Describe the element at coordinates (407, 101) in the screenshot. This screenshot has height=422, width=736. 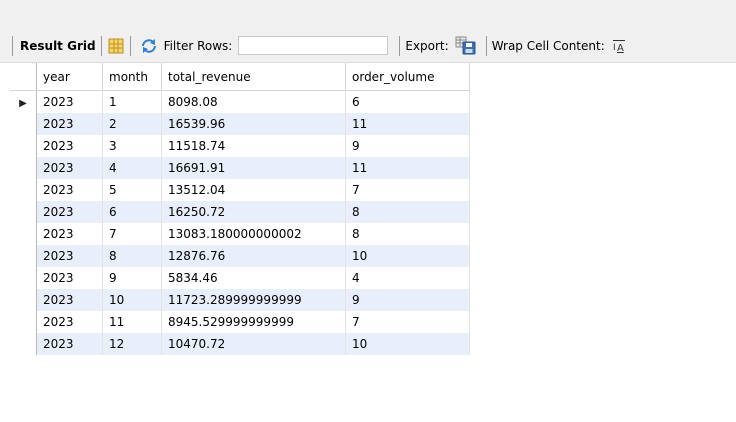
I see `cell-order-volume: 6` at that location.